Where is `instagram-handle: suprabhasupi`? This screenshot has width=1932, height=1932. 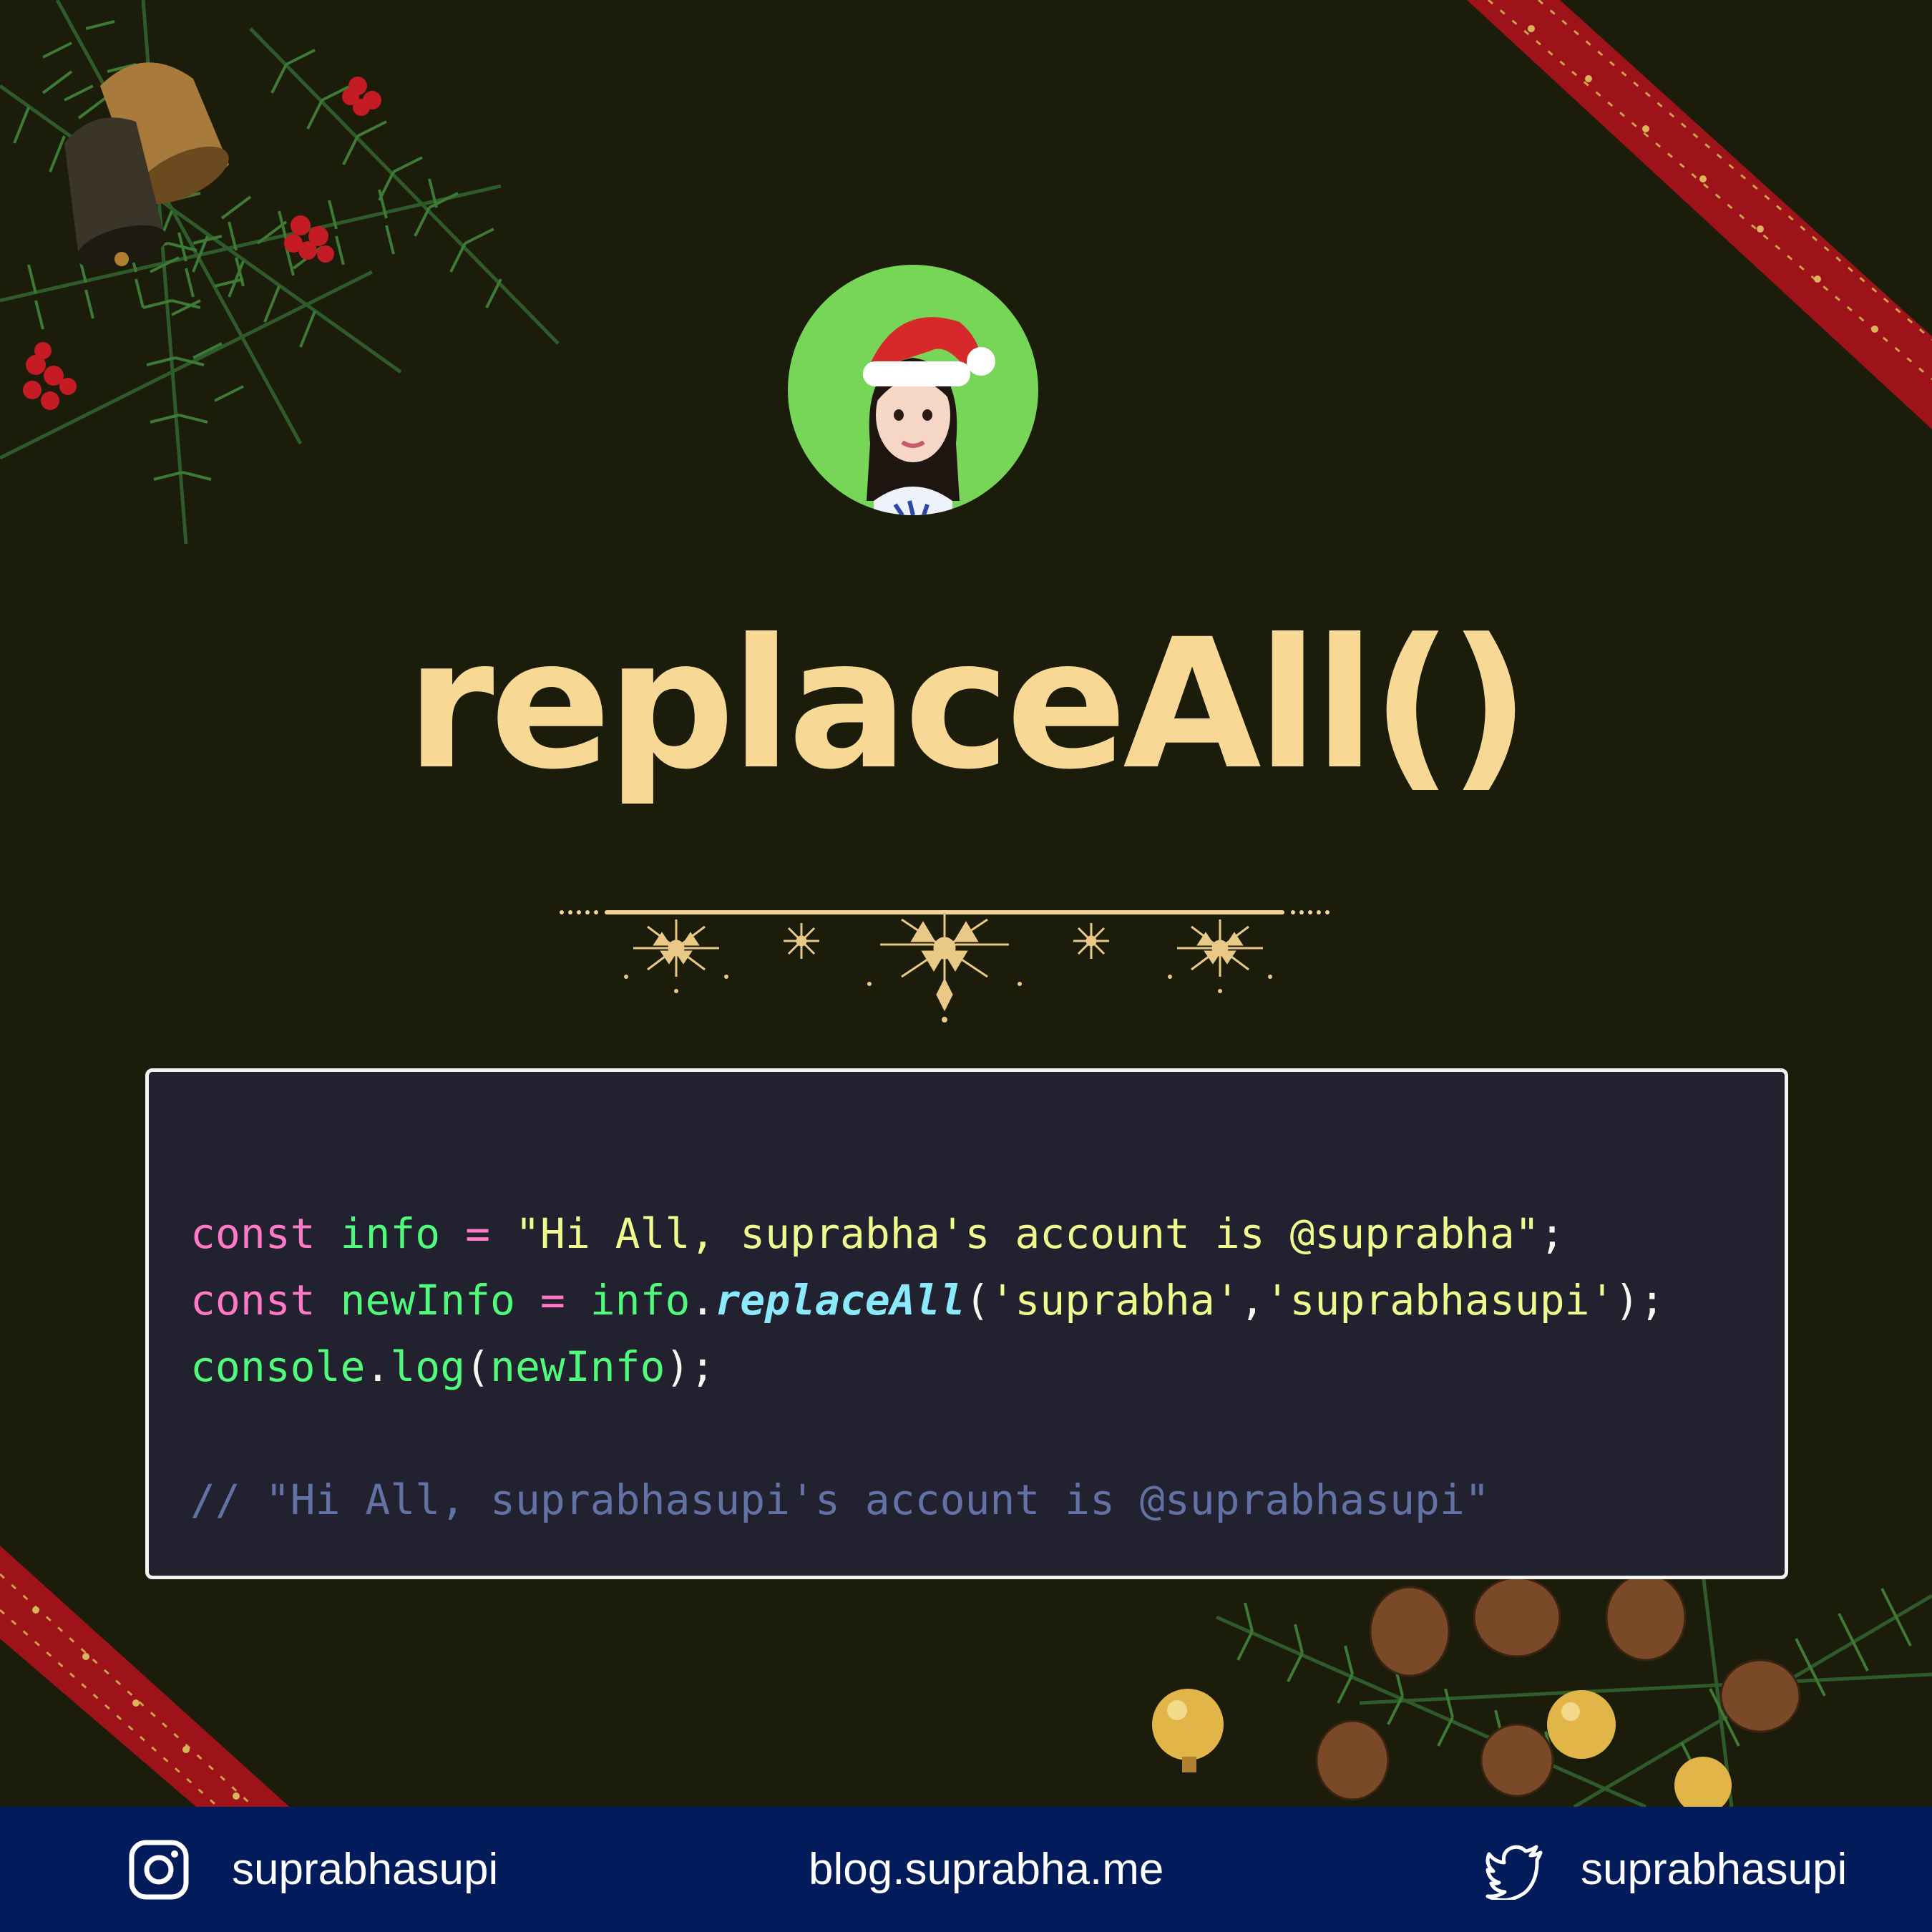
instagram-handle: suprabhasupi is located at coordinates (365, 1869).